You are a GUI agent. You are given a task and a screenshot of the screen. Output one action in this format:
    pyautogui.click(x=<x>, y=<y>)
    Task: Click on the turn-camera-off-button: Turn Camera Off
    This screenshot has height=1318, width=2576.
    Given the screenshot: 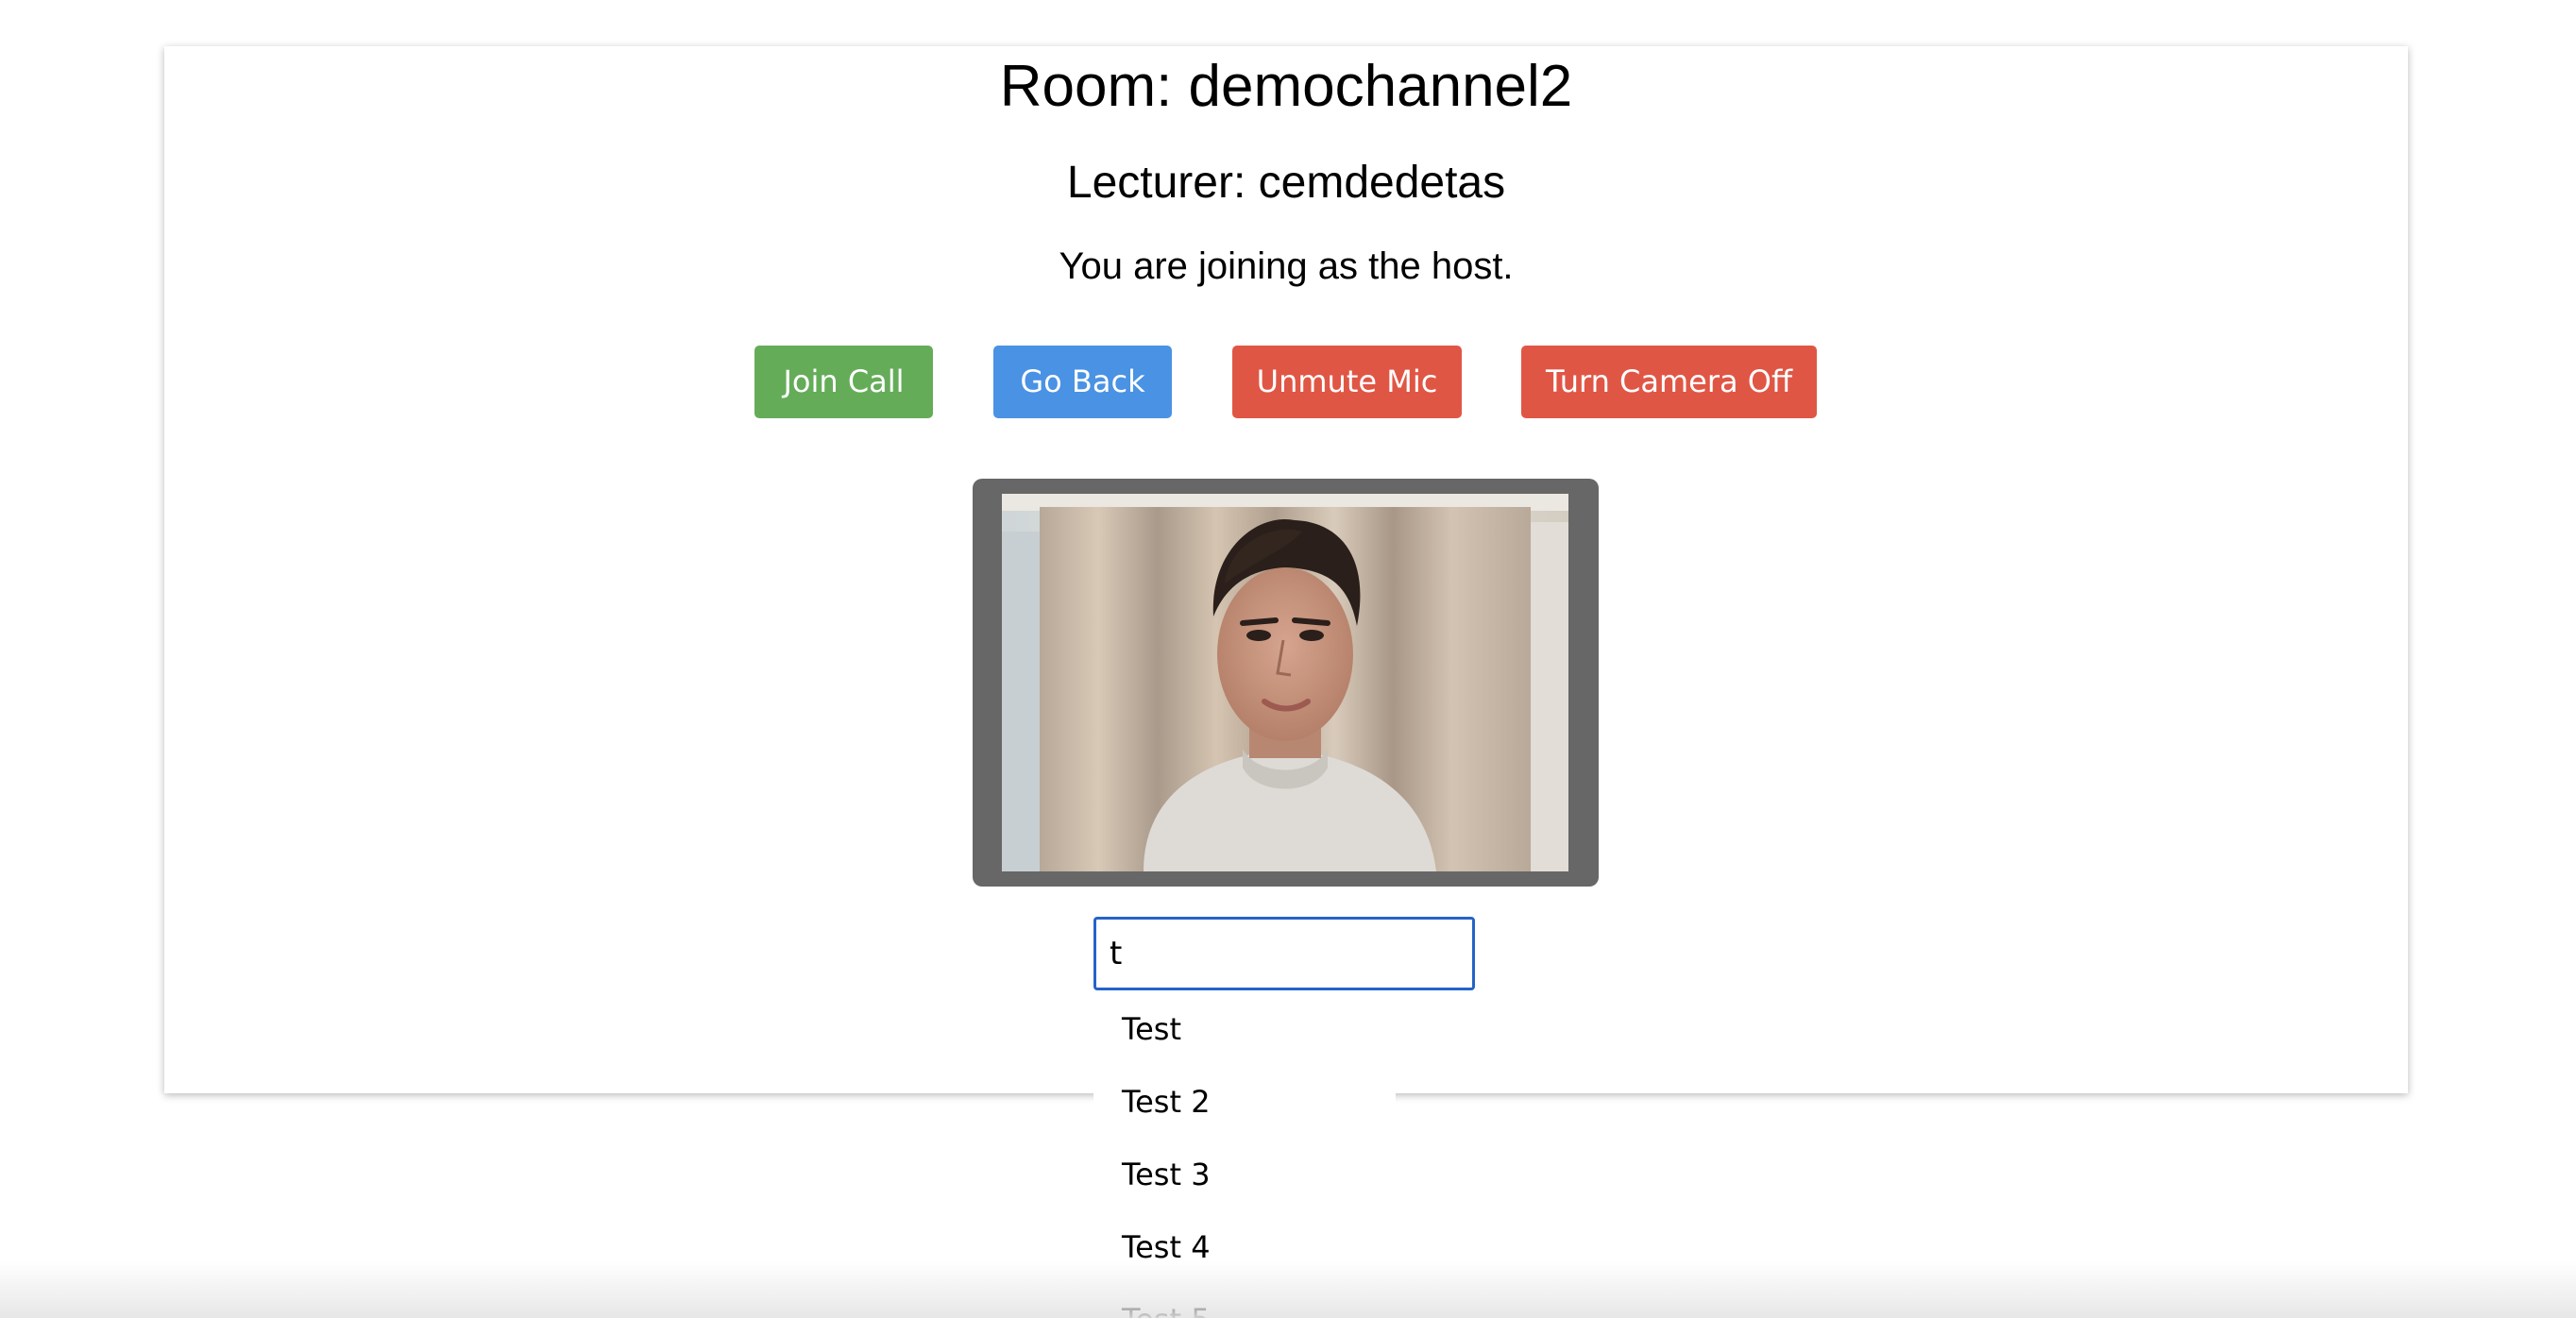 What is the action you would take?
    pyautogui.click(x=1669, y=382)
    